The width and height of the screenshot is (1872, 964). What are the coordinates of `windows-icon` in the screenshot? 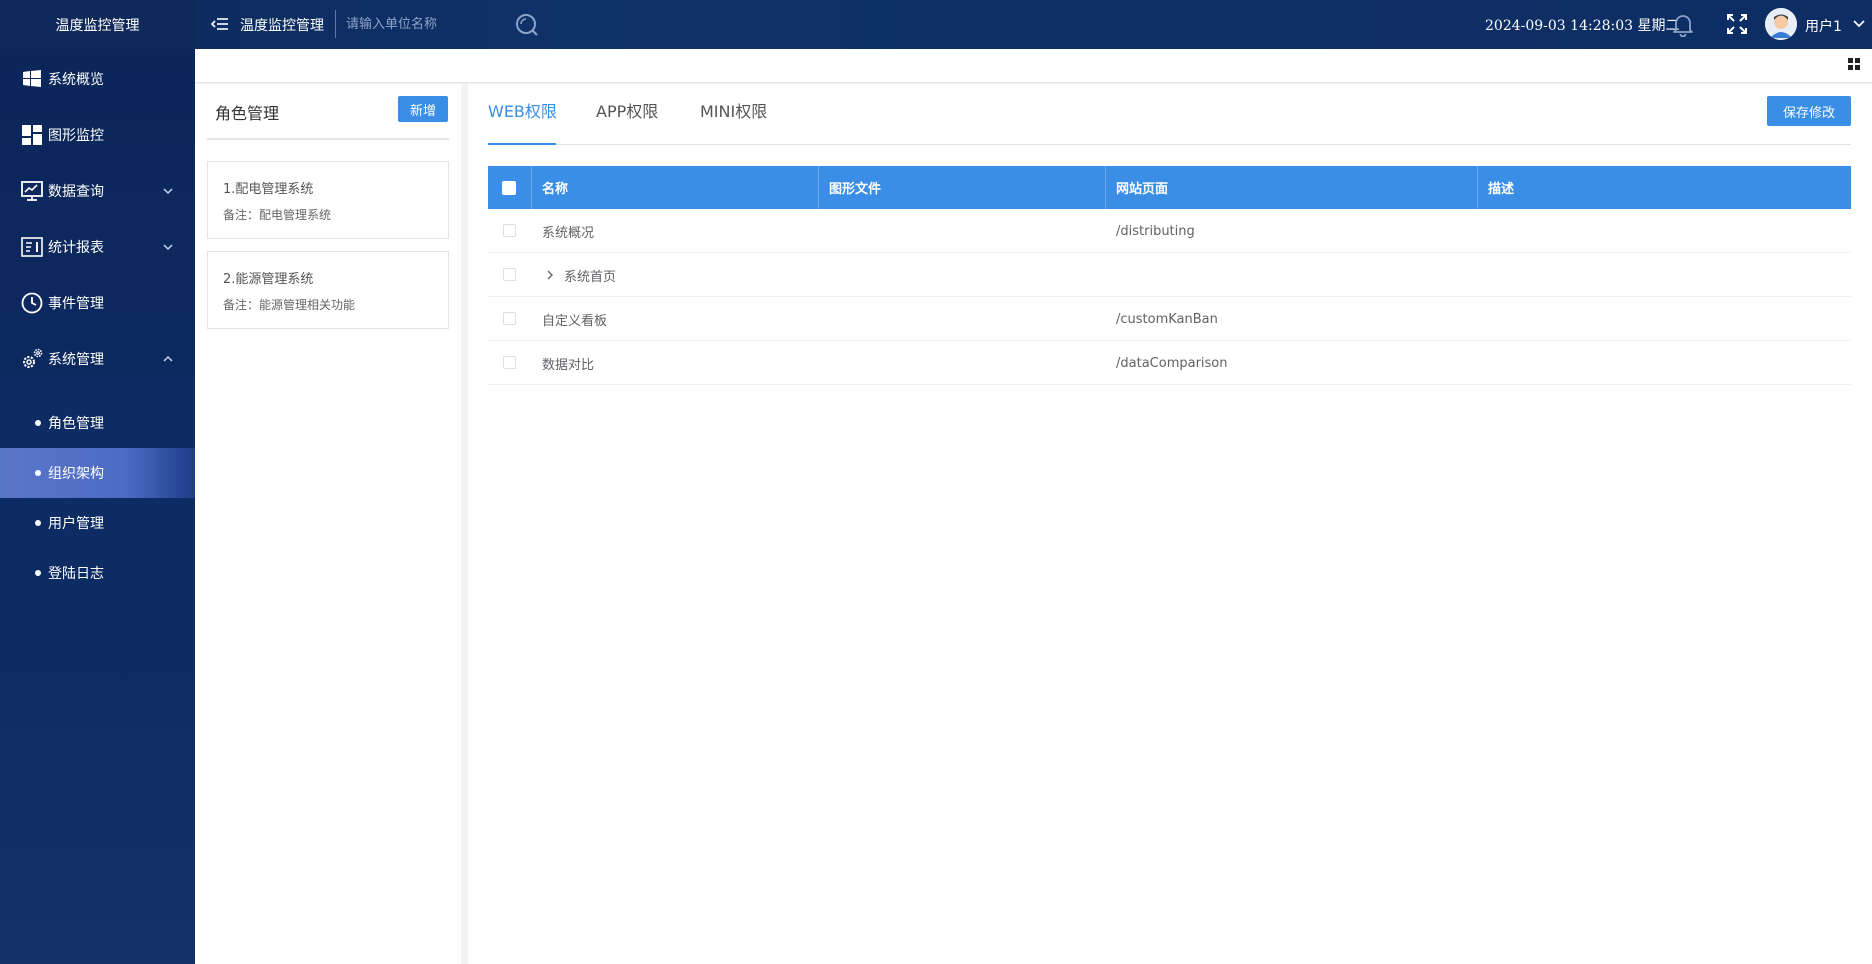 It's located at (32, 78).